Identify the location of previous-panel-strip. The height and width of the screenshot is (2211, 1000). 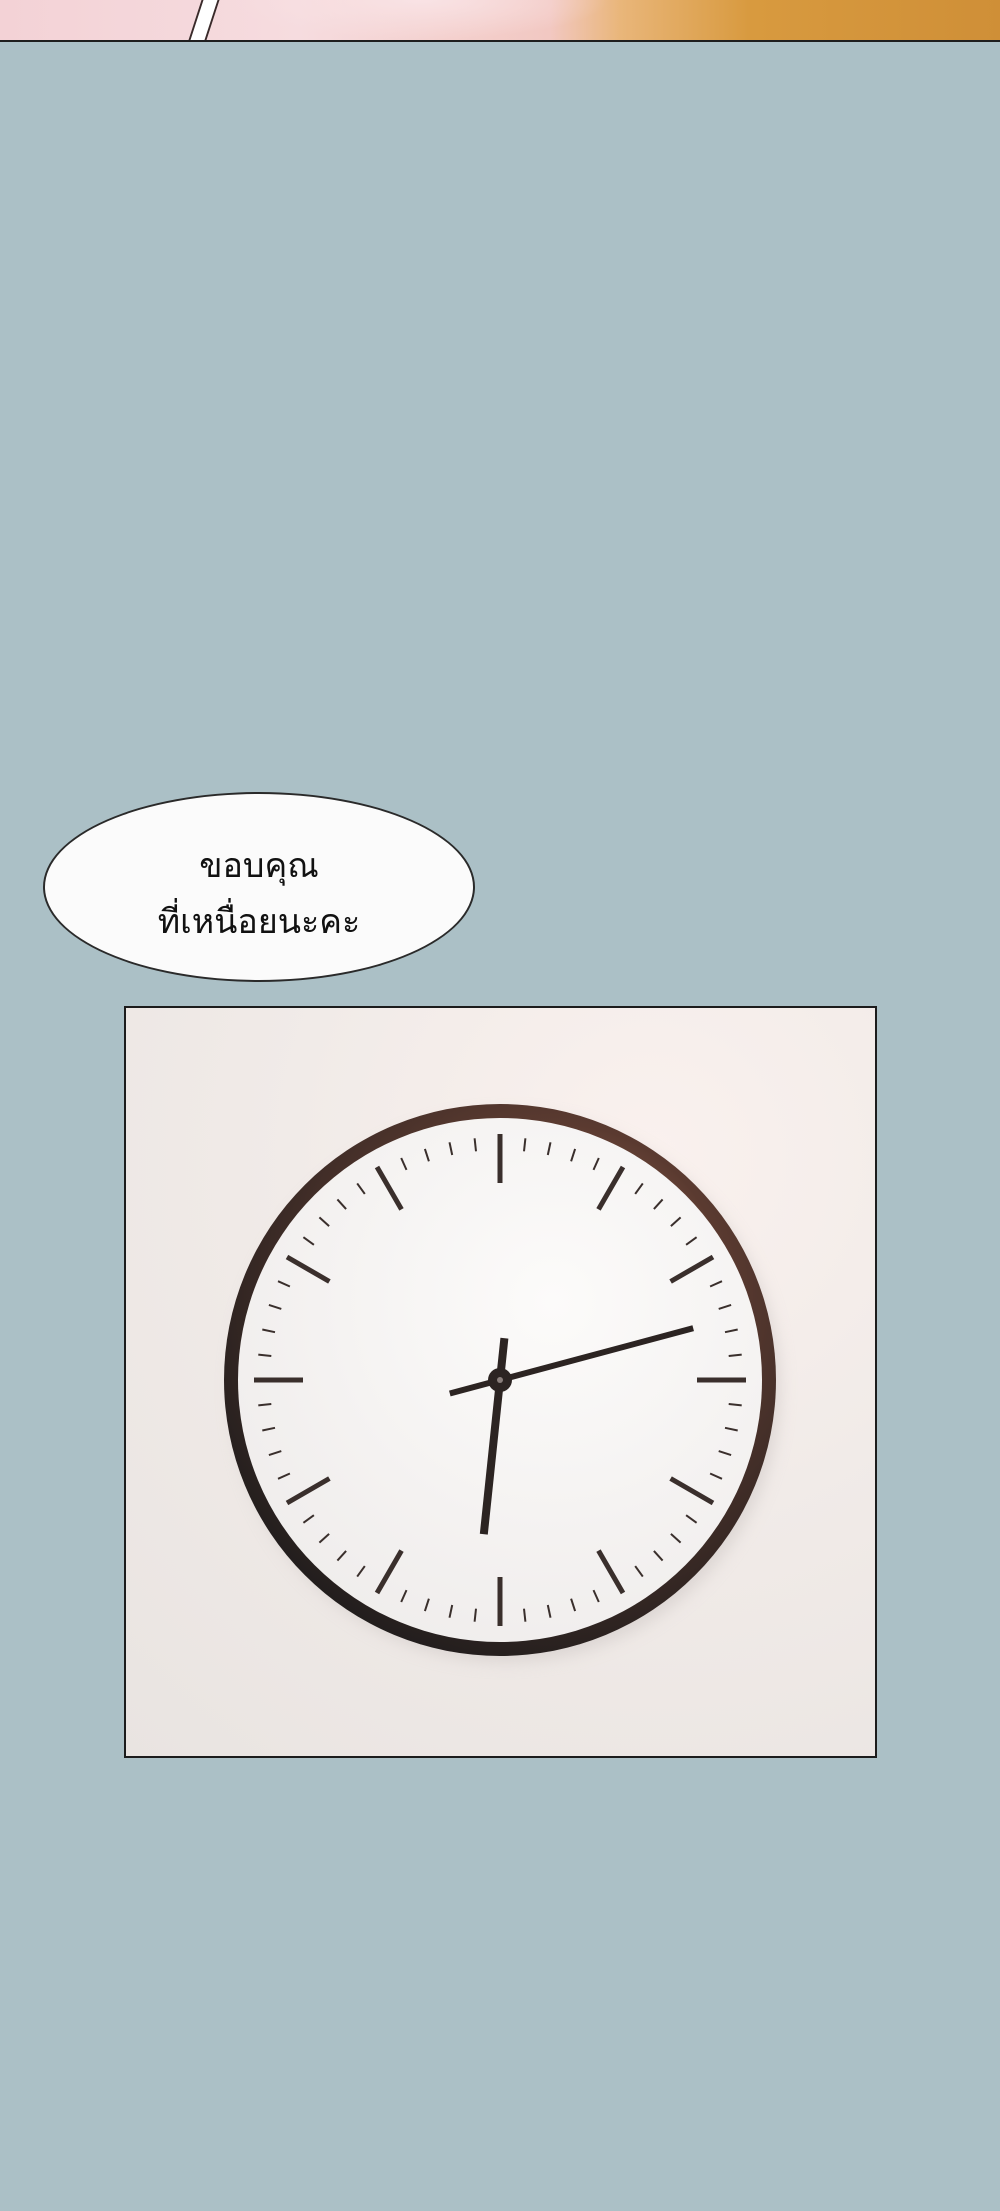
(500, 21).